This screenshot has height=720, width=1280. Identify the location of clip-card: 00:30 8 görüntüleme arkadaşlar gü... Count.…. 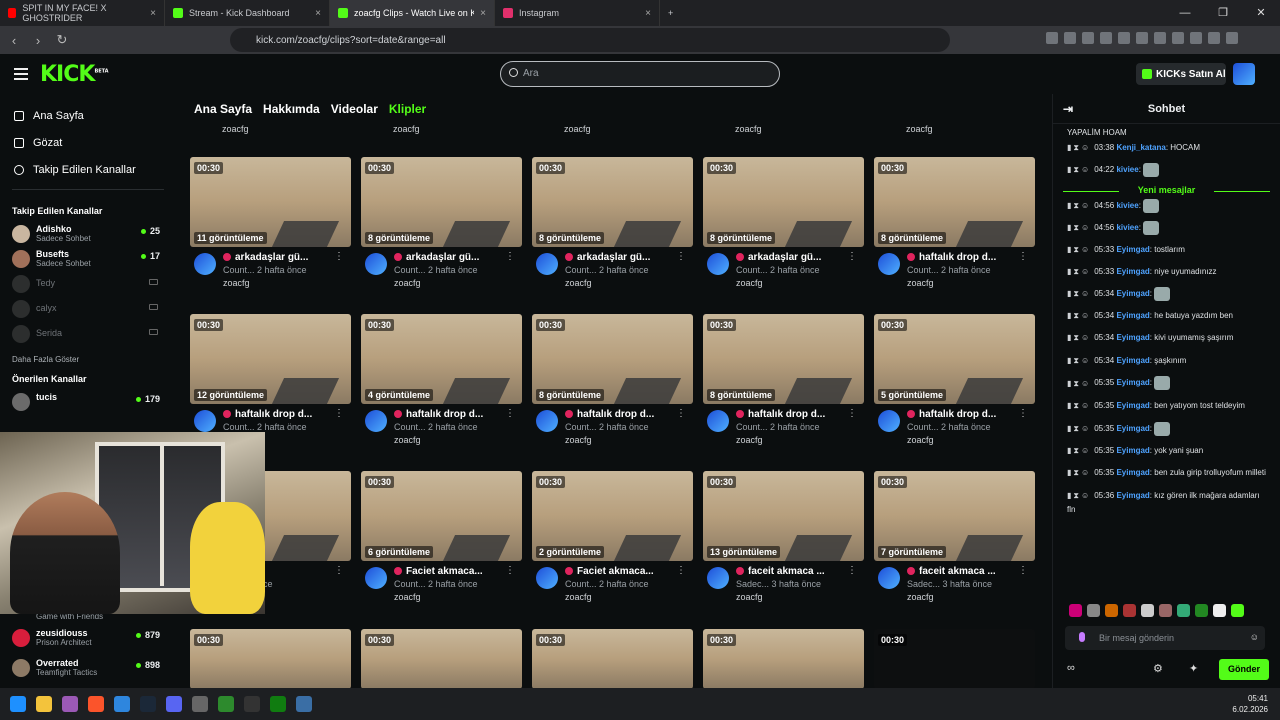
(442, 228).